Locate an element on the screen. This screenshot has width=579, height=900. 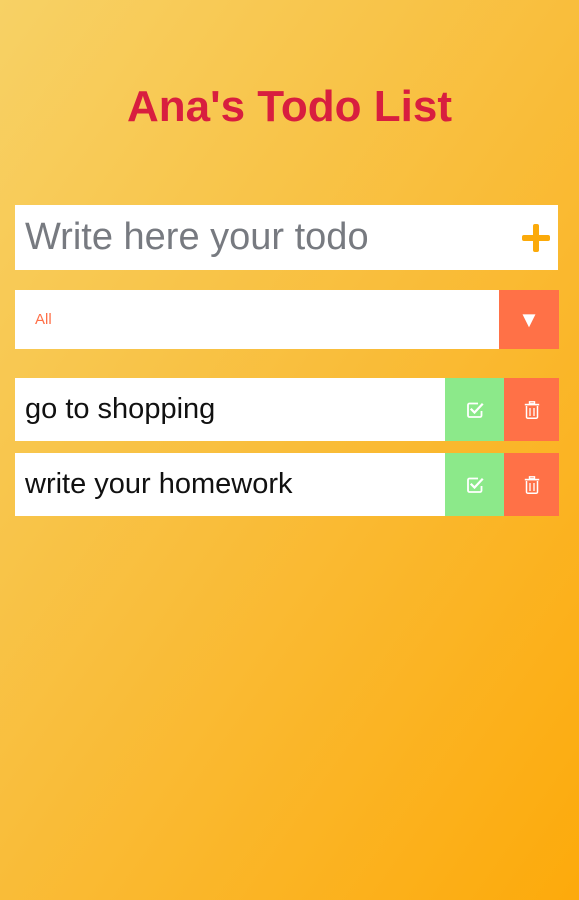
add-todo-button is located at coordinates (536, 237).